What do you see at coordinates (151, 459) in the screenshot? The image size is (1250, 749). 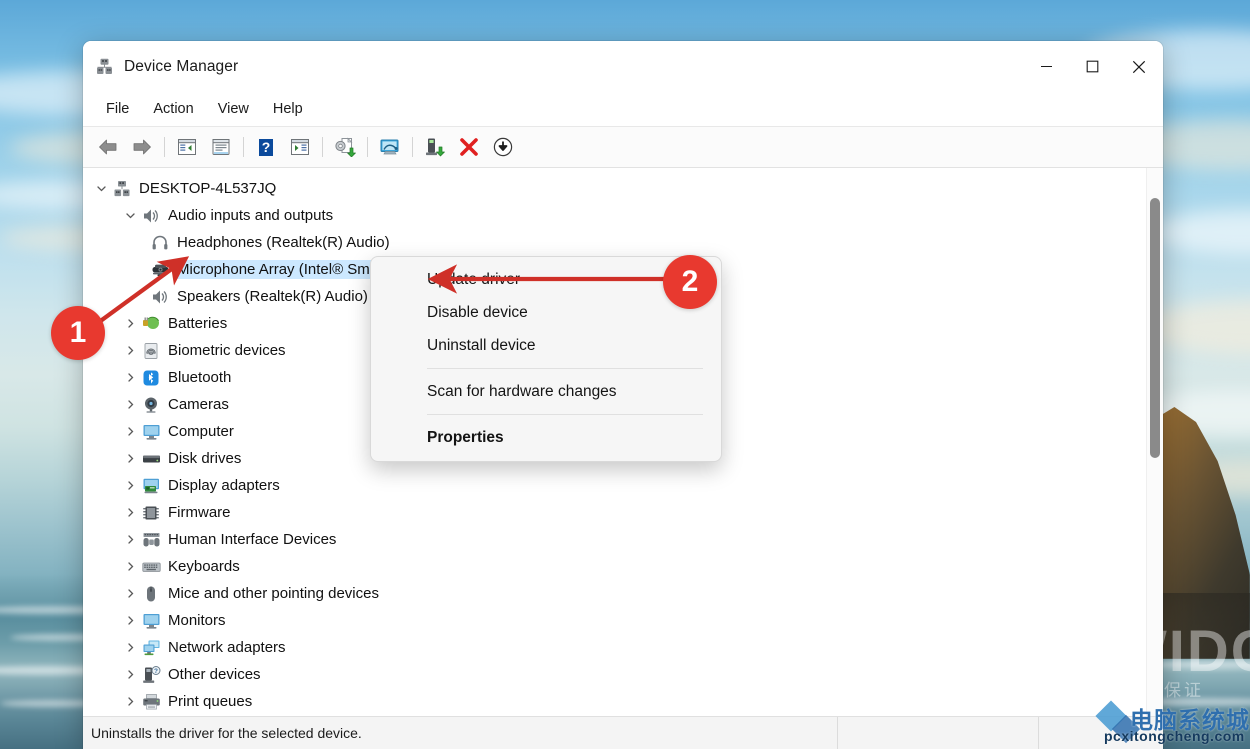 I see `disk-drive-icon` at bounding box center [151, 459].